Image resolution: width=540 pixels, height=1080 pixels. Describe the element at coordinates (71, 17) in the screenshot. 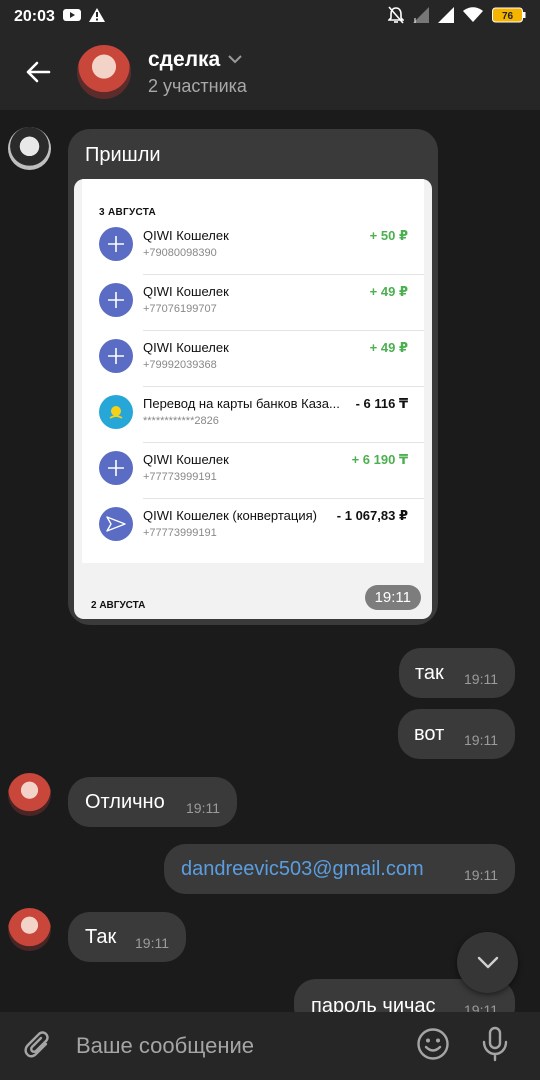

I see `youtube-icon` at that location.